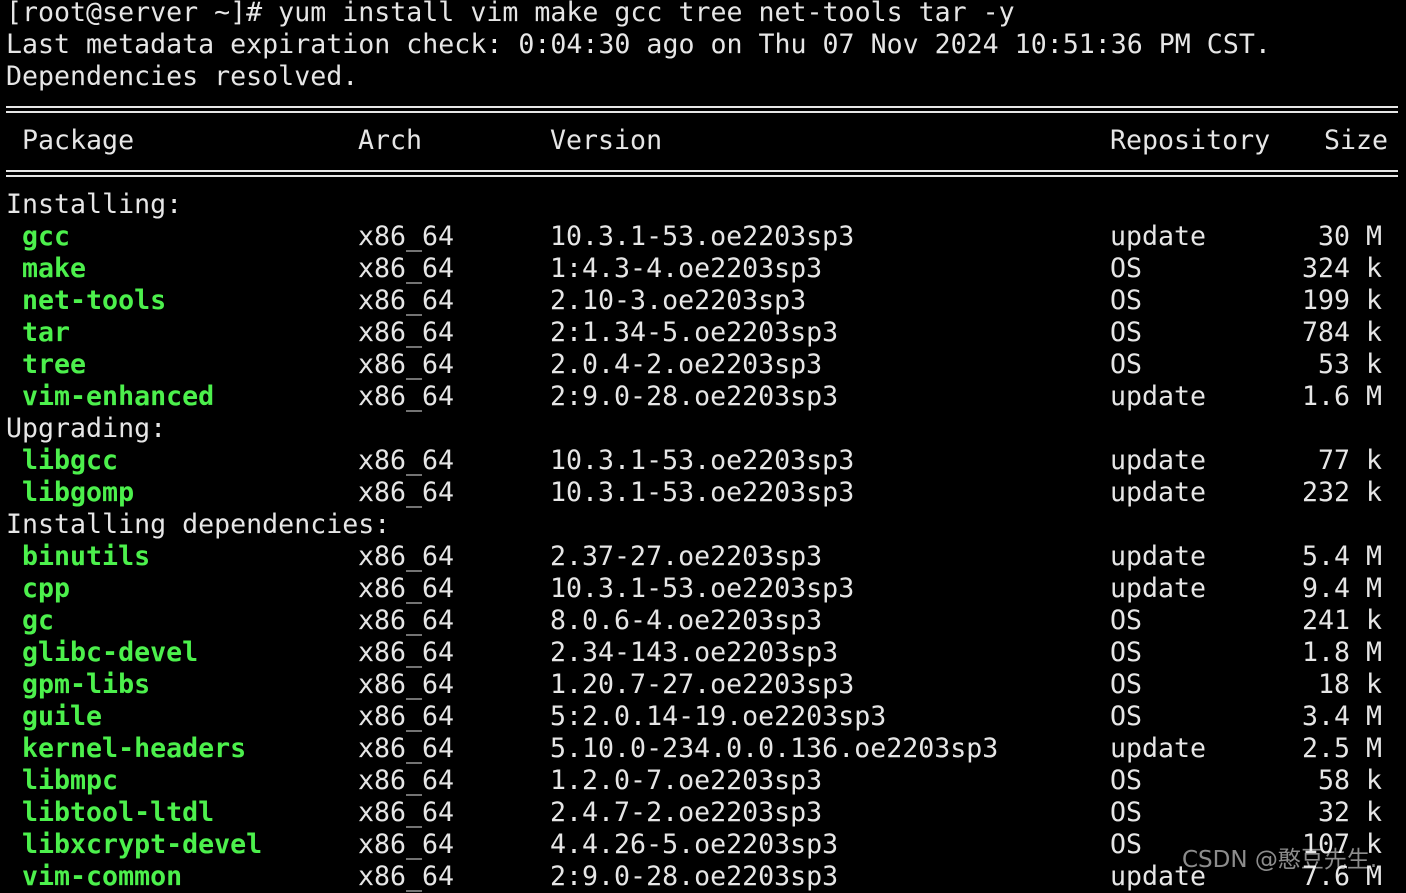 The image size is (1406, 893). I want to click on package-size: 32 k, so click(1349, 812).